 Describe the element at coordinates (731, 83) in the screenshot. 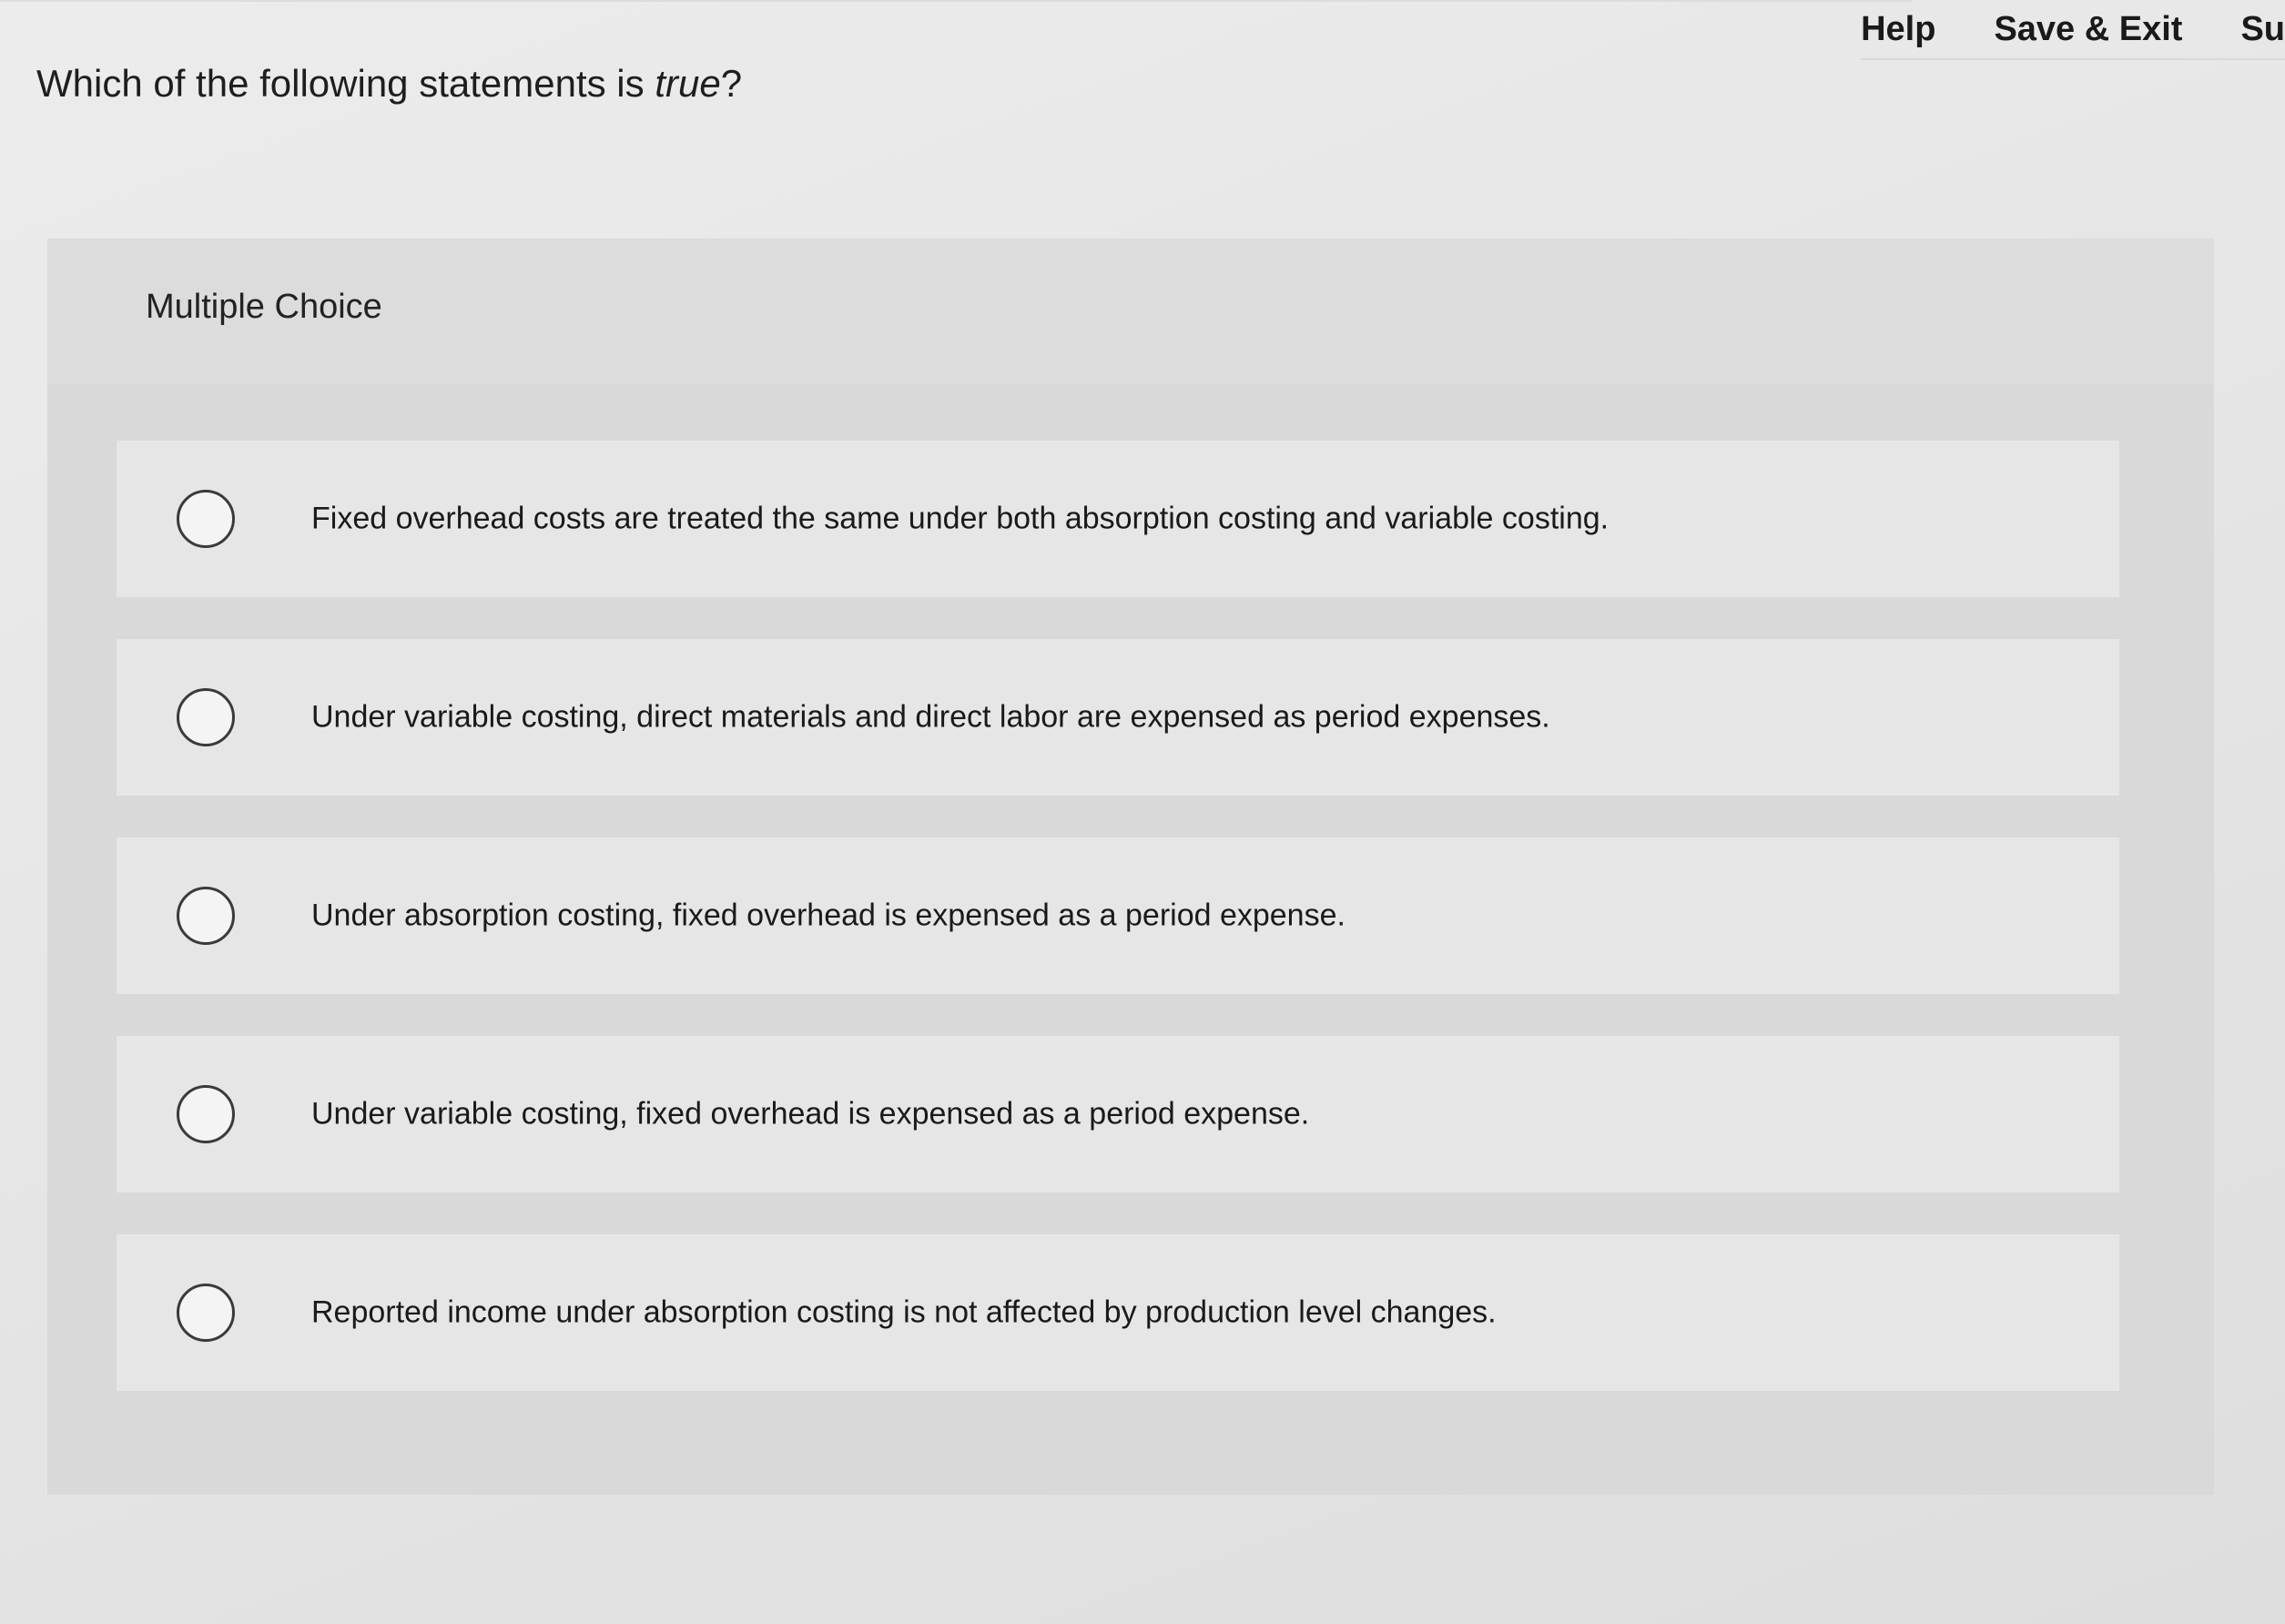

I see `question-suffix: ?` at that location.